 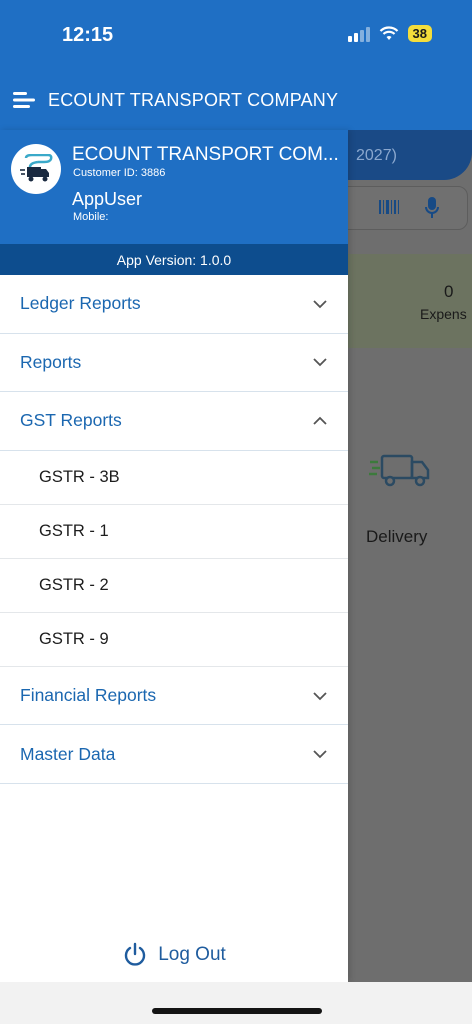 What do you see at coordinates (174, 586) in the screenshot?
I see `submenu-item-gstr-2: GSTR - 2` at bounding box center [174, 586].